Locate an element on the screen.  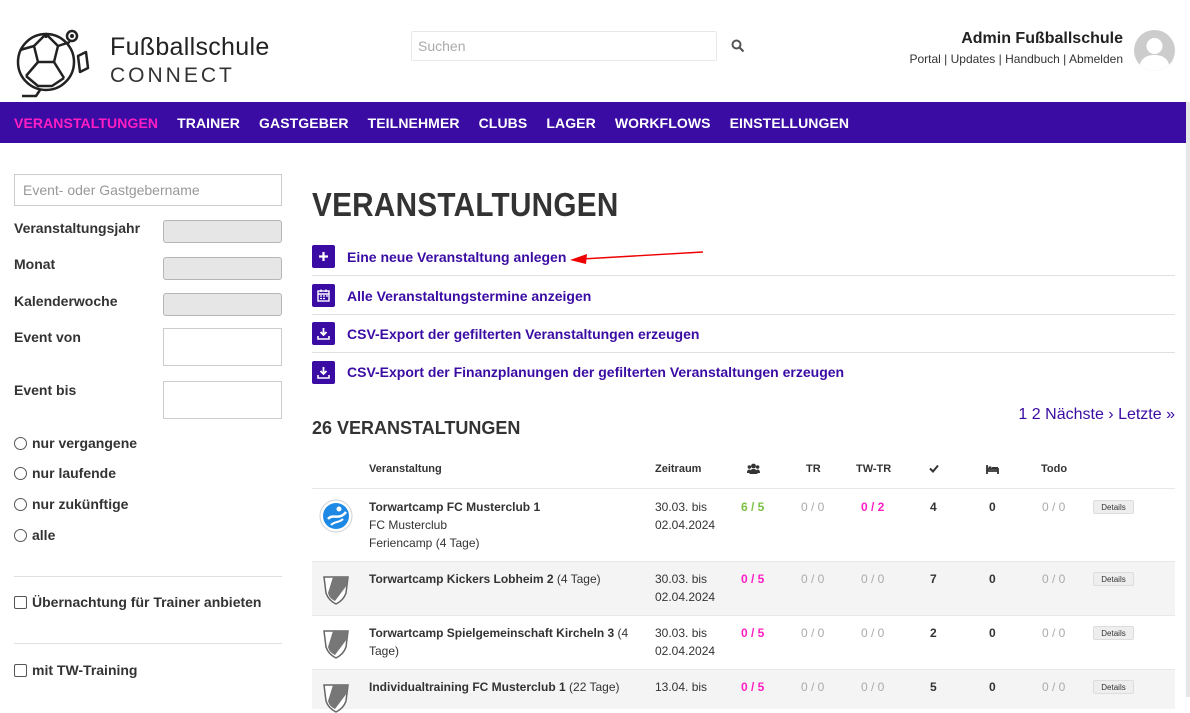
col-header-period: Zeitraum is located at coordinates (678, 469).